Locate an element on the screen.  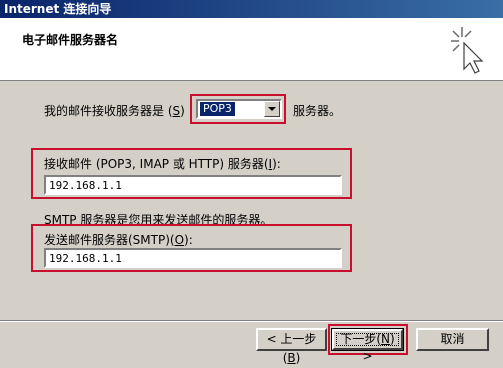
incoming-type-label: 我的邮件接收服务器是 (S) is located at coordinates (114, 110).